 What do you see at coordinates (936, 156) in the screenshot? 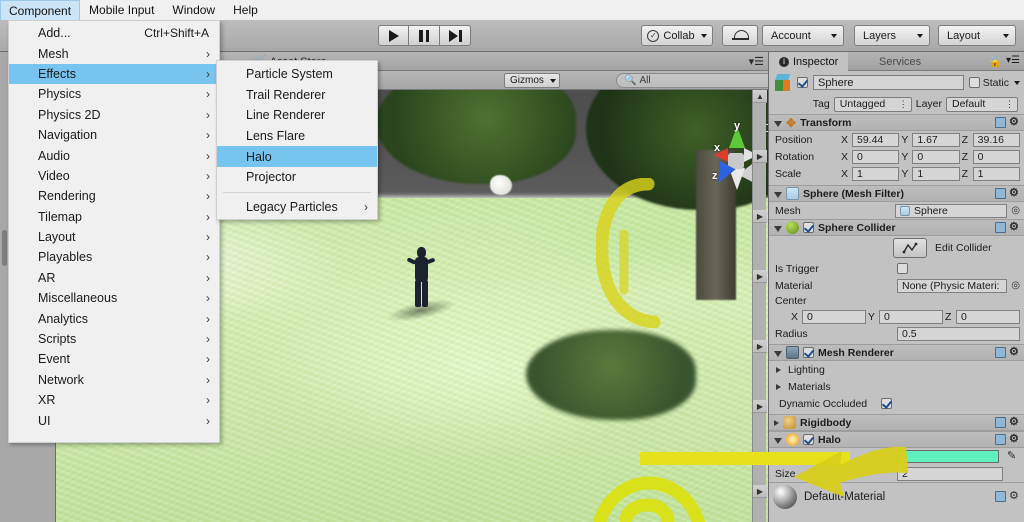
I see `rotation-y-input: 0` at bounding box center [936, 156].